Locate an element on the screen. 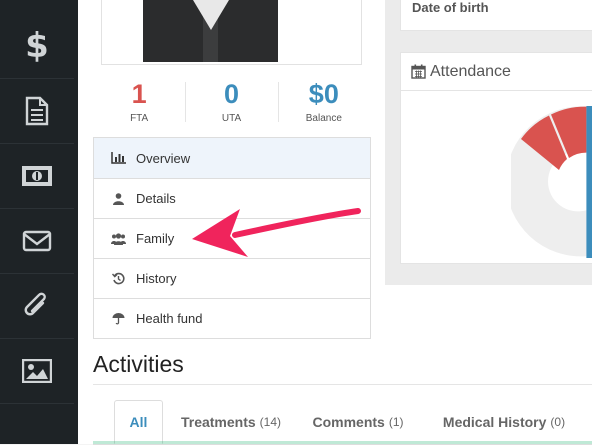 The height and width of the screenshot is (445, 592). money-icon is located at coordinates (37, 176).